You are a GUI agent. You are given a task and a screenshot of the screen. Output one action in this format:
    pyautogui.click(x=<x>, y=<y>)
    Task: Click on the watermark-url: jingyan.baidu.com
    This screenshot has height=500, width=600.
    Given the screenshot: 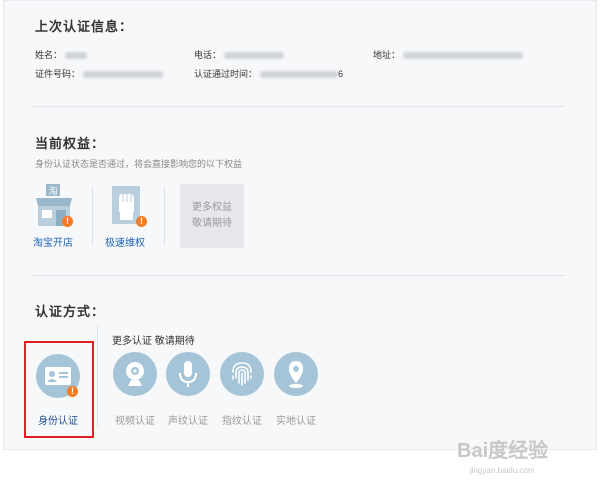 What is the action you would take?
    pyautogui.click(x=502, y=470)
    